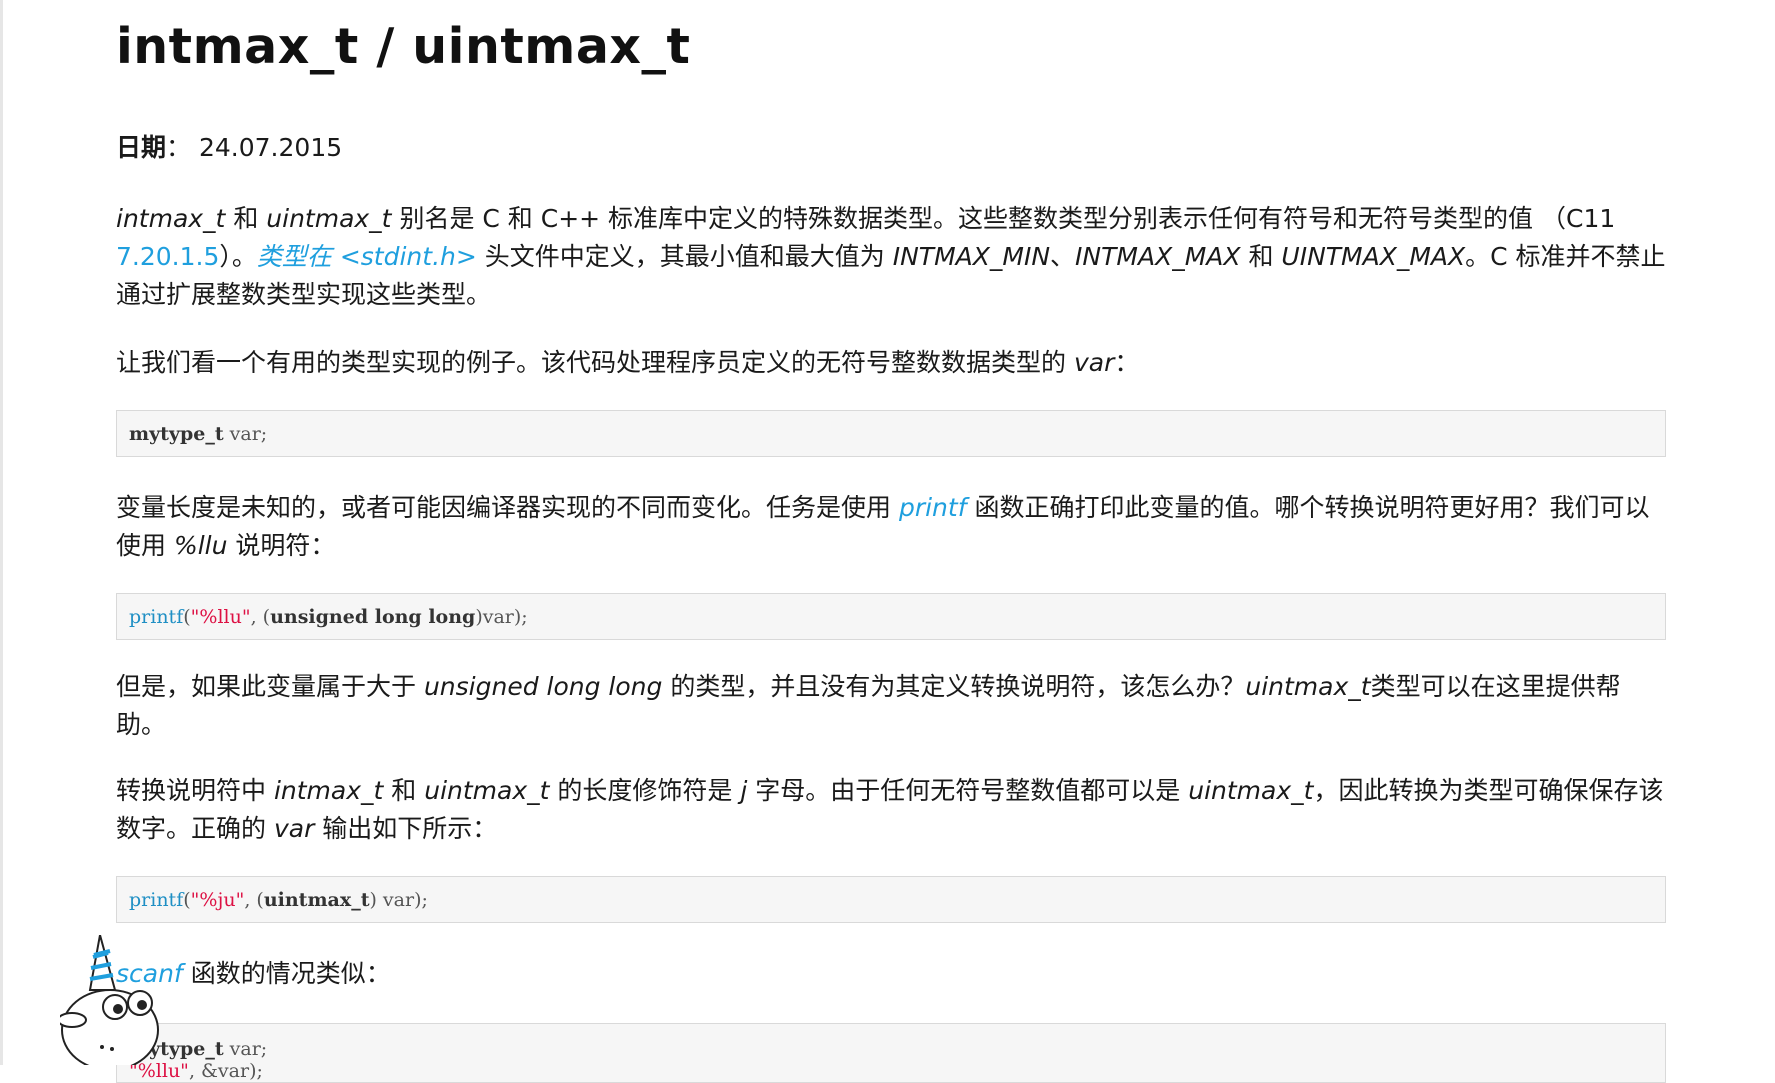 The image size is (1775, 1083). What do you see at coordinates (286, 973) in the screenshot?
I see `text: 函数的情况类似：` at bounding box center [286, 973].